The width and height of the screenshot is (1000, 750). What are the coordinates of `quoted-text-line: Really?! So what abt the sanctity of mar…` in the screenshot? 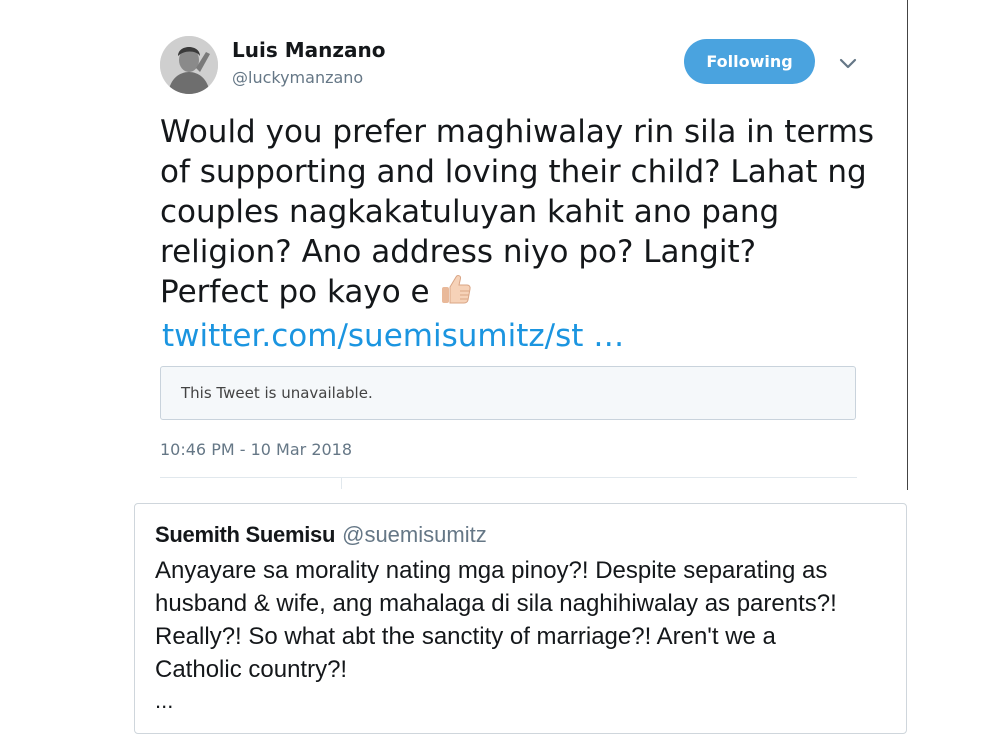 It's located at (465, 636).